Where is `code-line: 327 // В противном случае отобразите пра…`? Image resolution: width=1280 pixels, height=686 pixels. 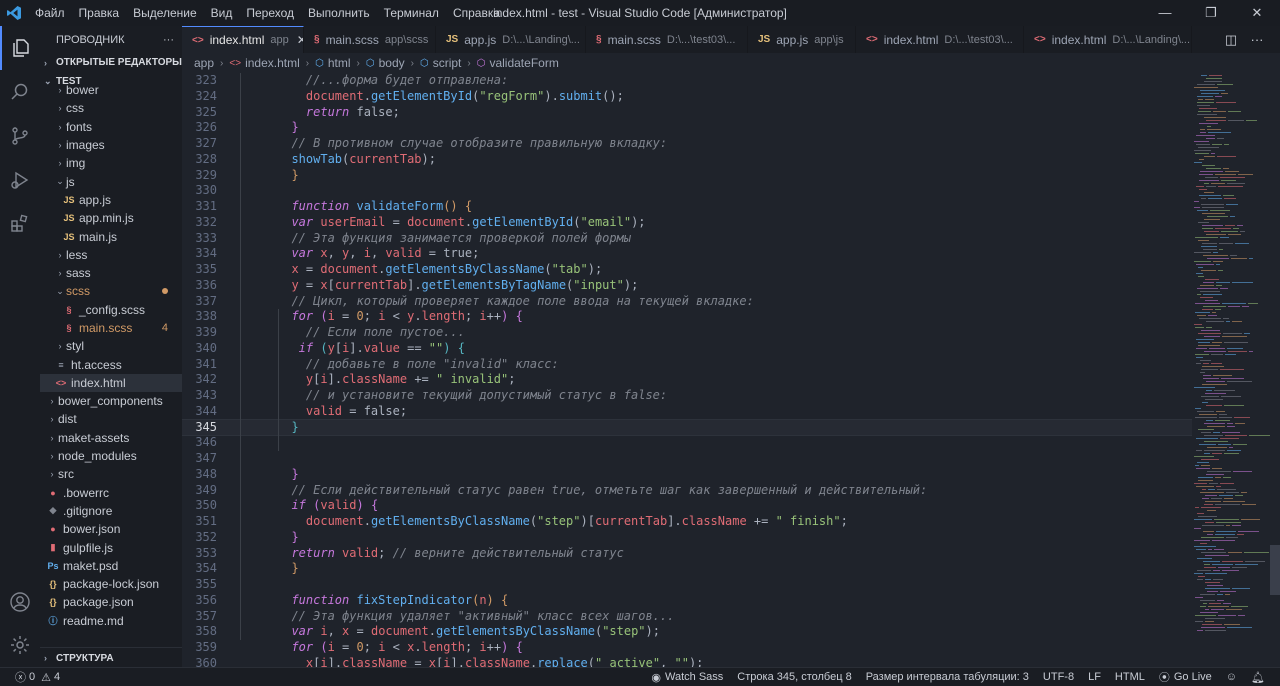
code-line: 327 // В противном случае отобразите пра… is located at coordinates (687, 144).